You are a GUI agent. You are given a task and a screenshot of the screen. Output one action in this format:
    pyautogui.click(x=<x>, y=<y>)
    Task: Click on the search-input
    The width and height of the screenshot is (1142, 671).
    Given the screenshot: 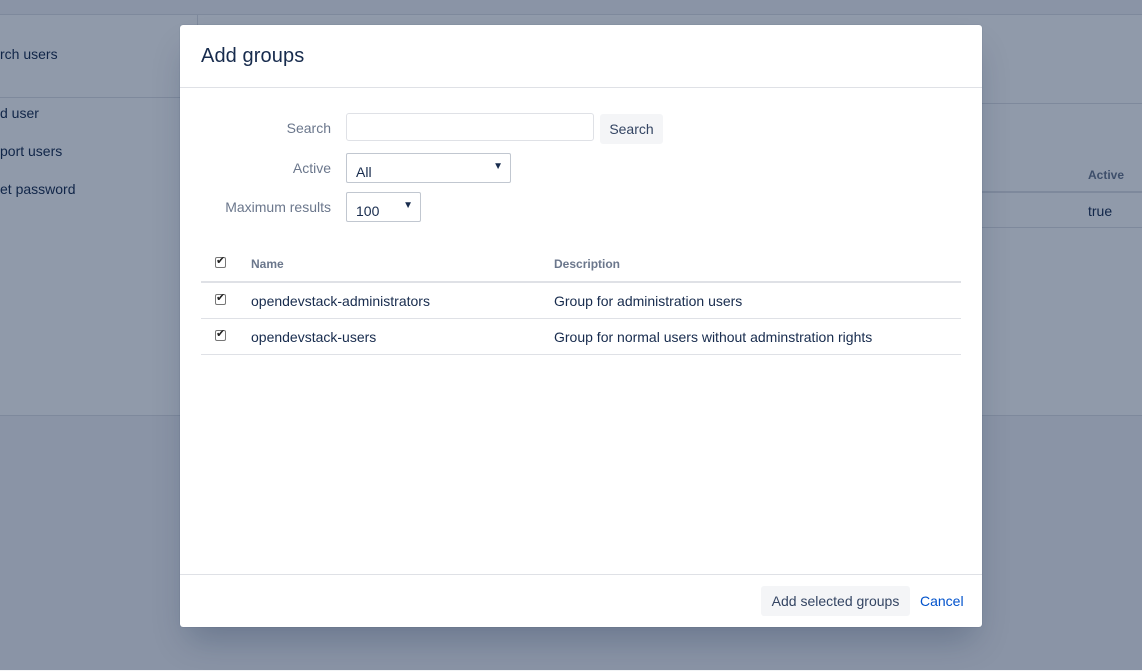 What is the action you would take?
    pyautogui.click(x=470, y=127)
    